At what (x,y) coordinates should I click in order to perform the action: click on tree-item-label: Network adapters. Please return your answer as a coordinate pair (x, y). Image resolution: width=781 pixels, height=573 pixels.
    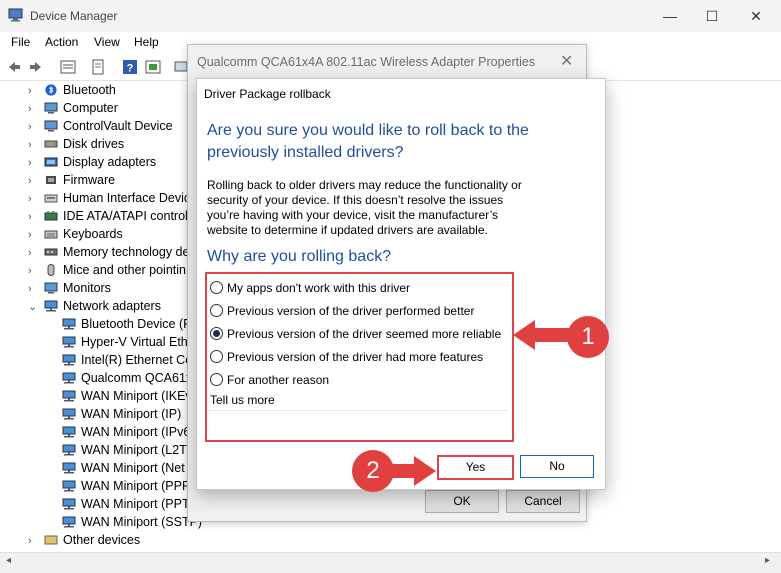
    Looking at the image, I should click on (112, 306).